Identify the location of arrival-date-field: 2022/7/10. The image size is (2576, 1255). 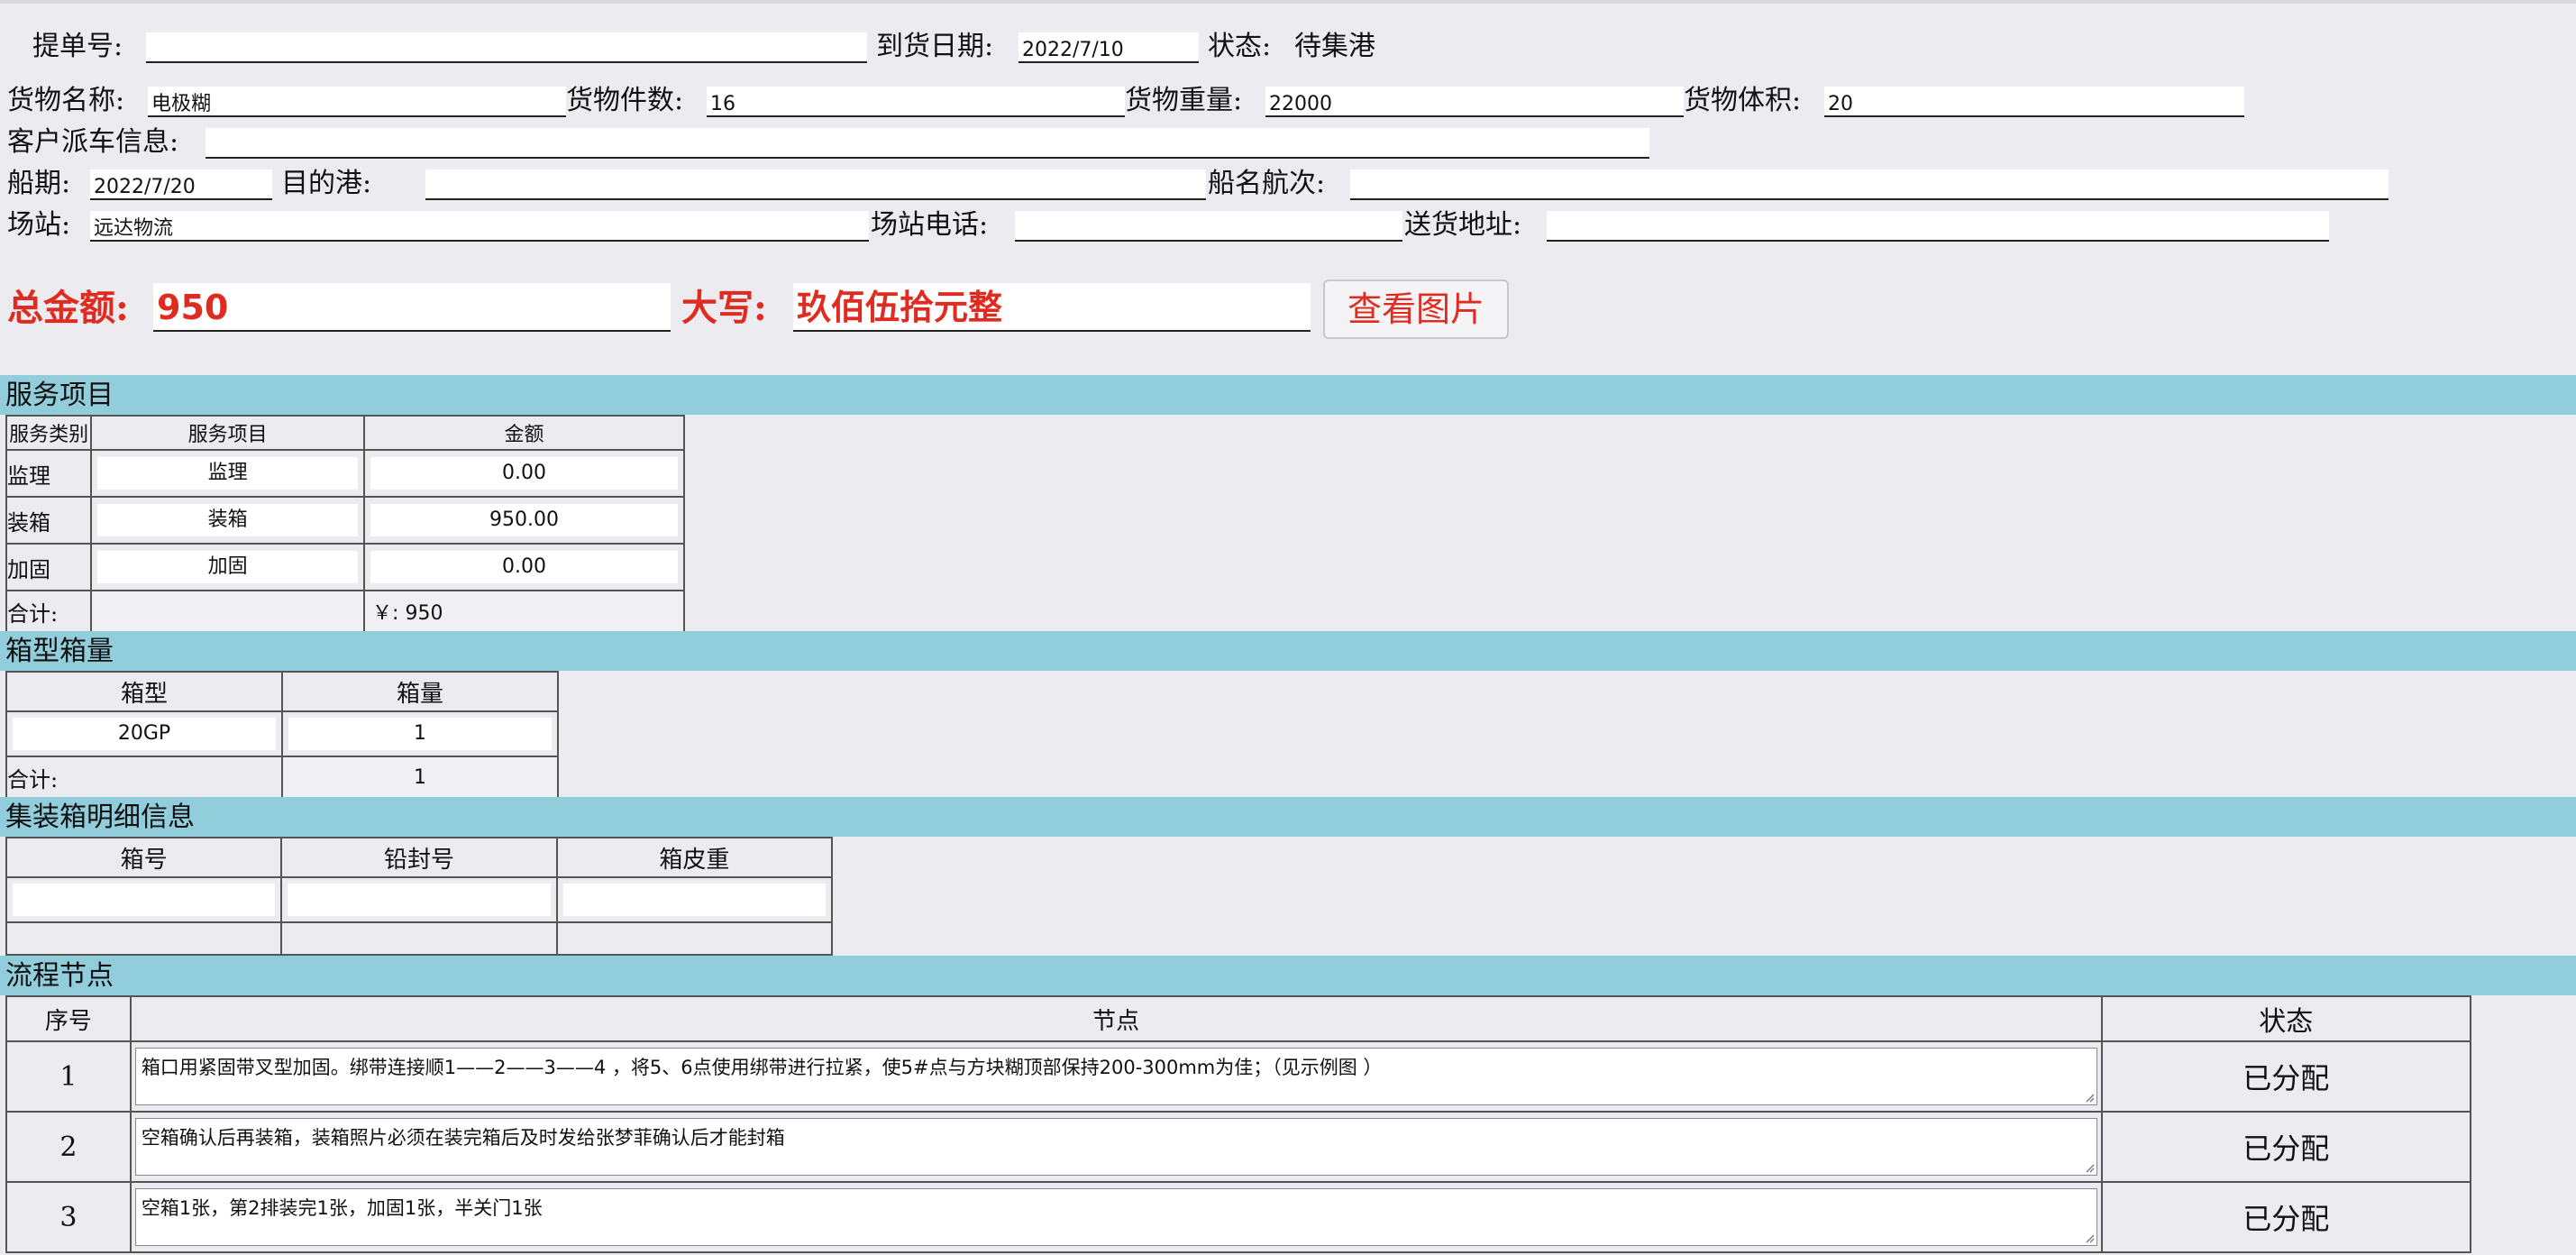
(1109, 47).